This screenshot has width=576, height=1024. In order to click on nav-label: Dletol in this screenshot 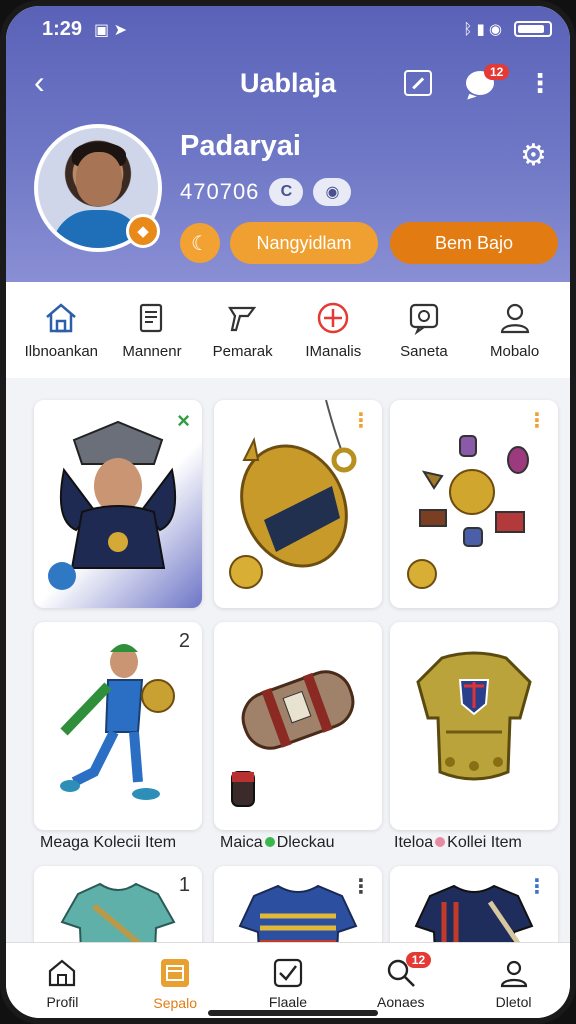, I will do `click(513, 1001)`.